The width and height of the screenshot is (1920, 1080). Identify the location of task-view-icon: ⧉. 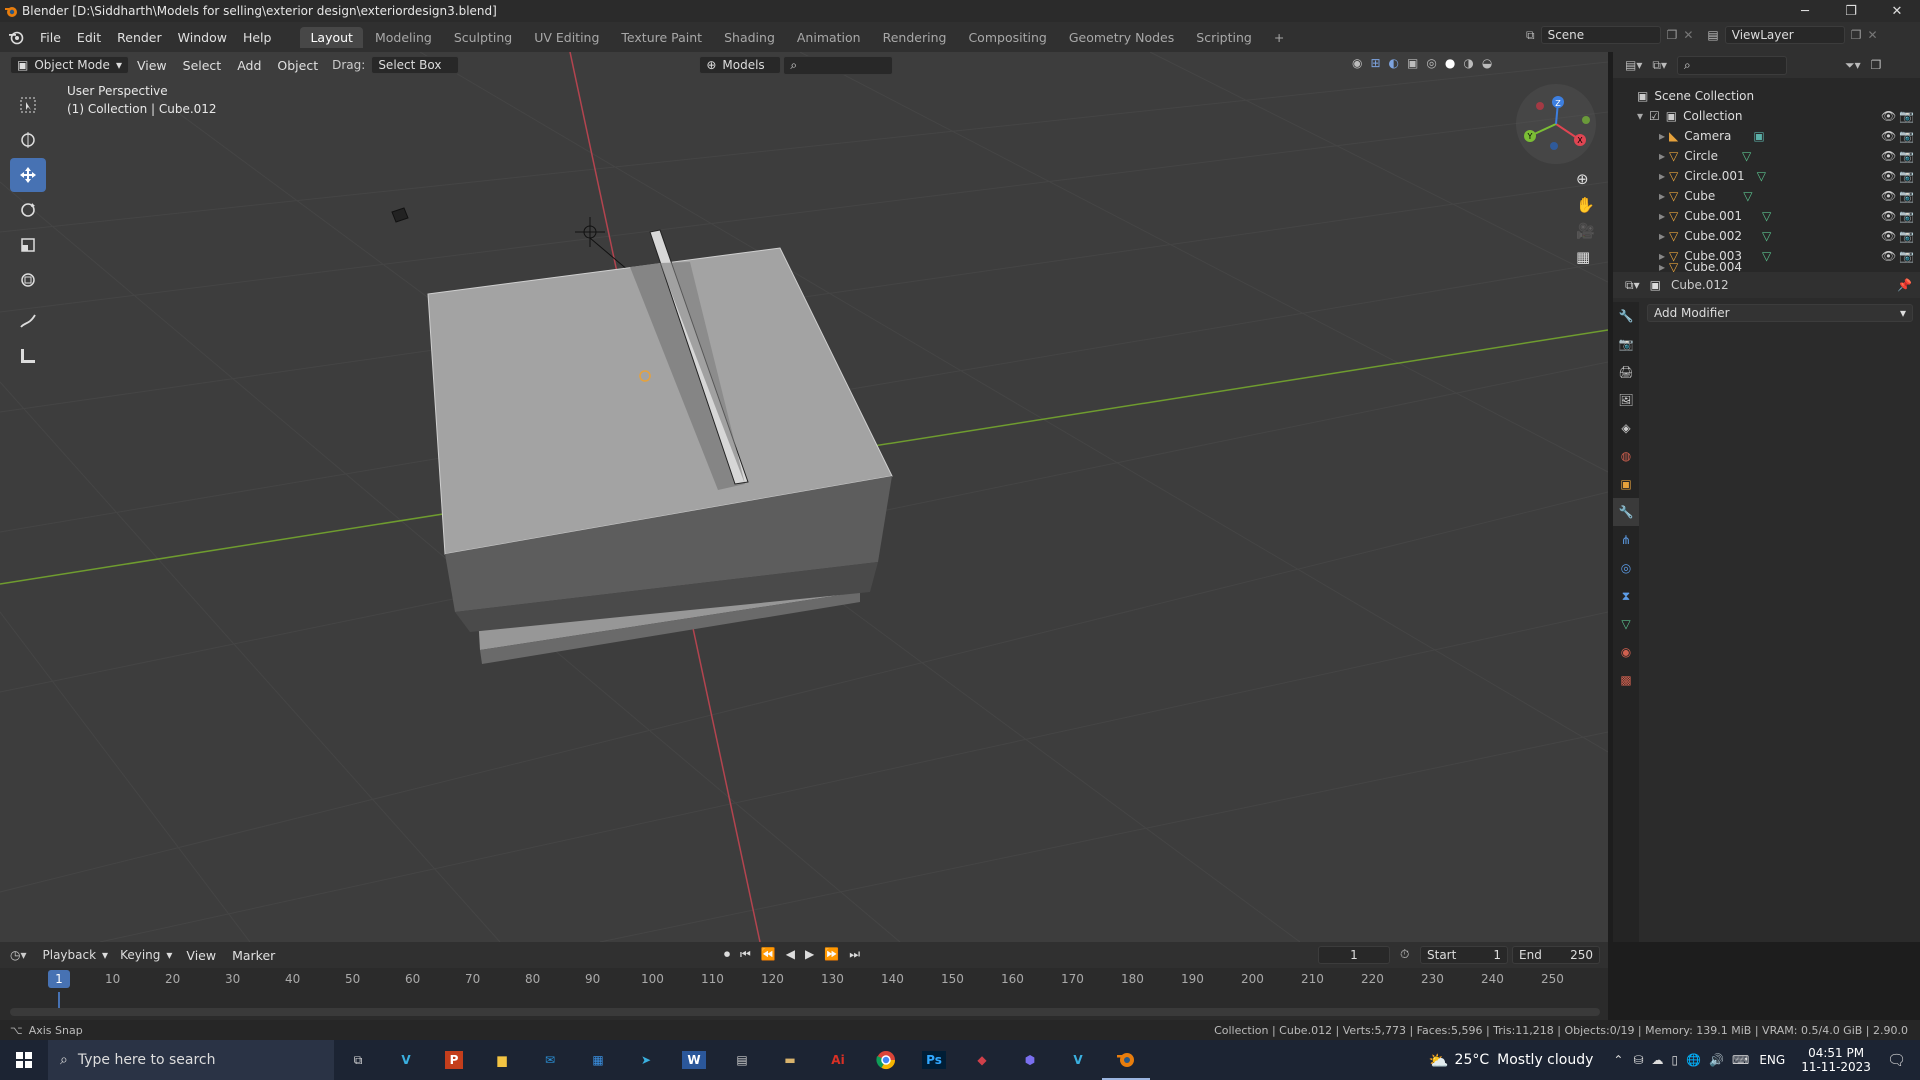
(358, 1060).